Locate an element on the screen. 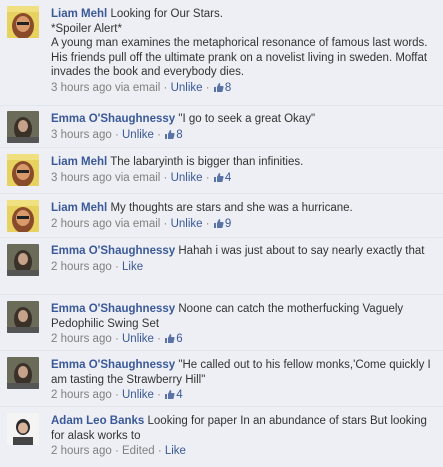 The image size is (443, 467). comment-meta: 2 hours ago · Unlike · 4 is located at coordinates (244, 396).